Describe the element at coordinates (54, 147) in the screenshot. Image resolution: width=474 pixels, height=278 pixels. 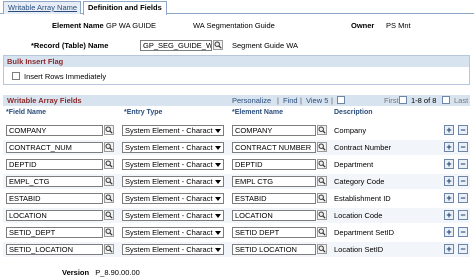
I see `field-name-input: CONTRACT_NUM` at that location.